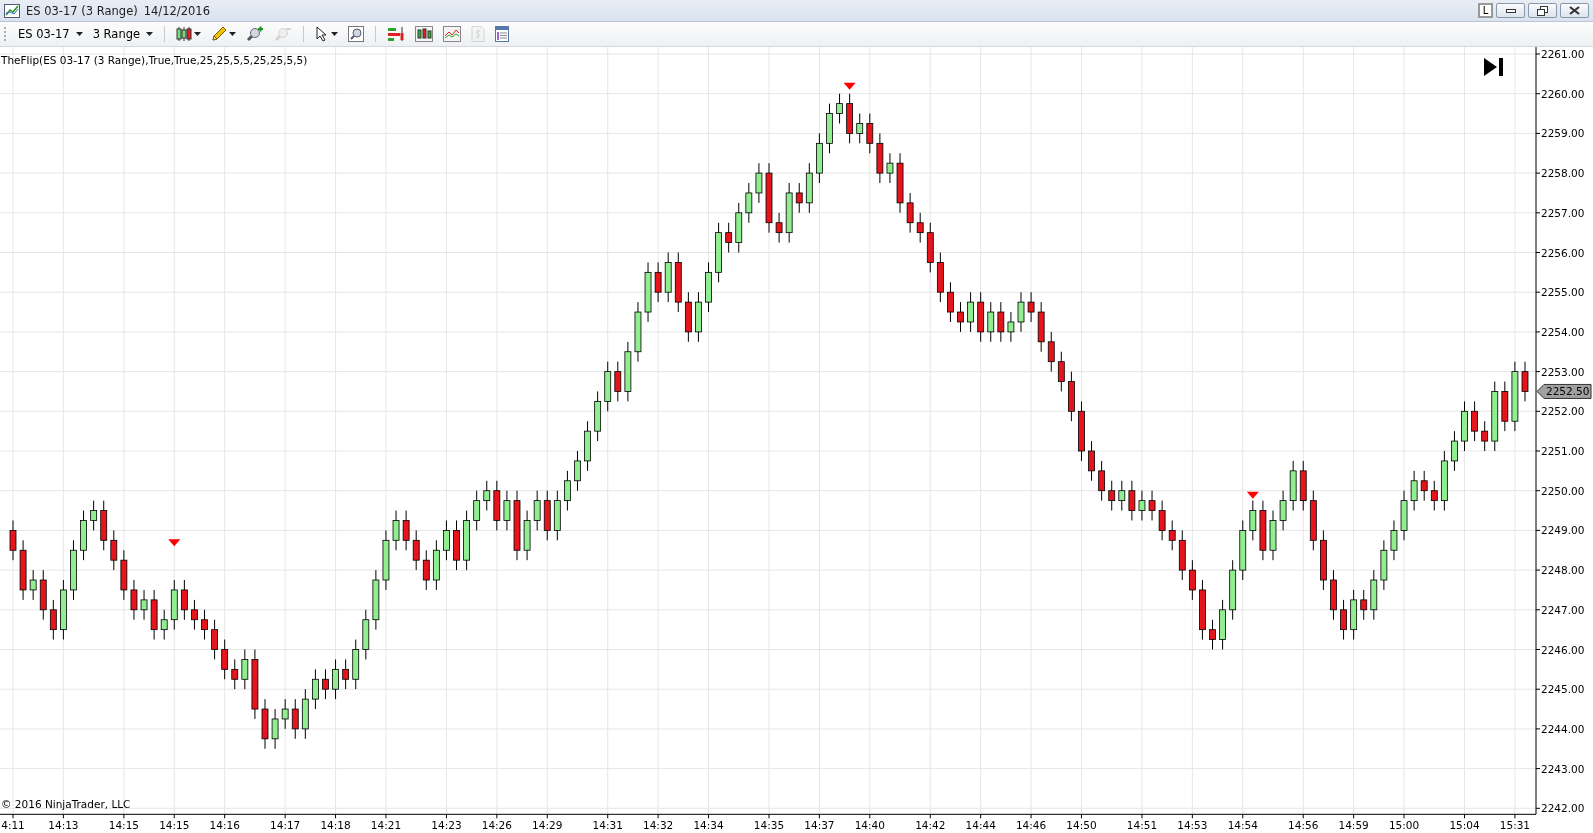 Image resolution: width=1593 pixels, height=833 pixels. I want to click on price-label: 2261.00, so click(1563, 54).